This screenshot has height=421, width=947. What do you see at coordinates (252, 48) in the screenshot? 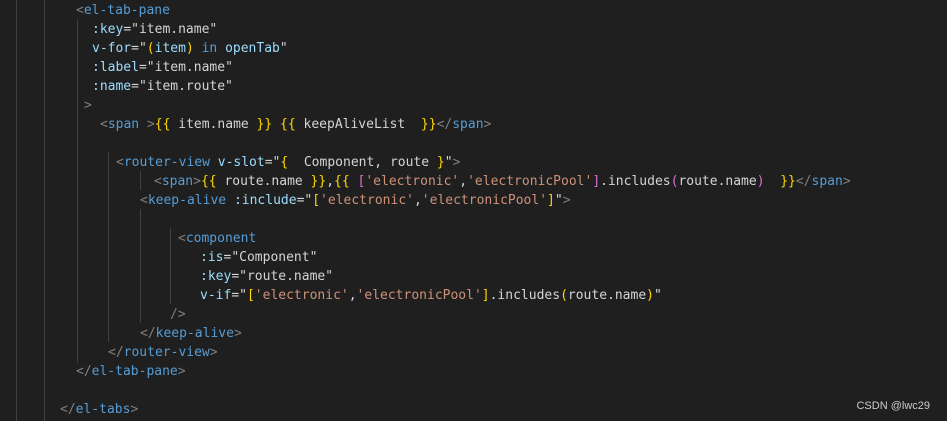
I see `code-token: openTab` at bounding box center [252, 48].